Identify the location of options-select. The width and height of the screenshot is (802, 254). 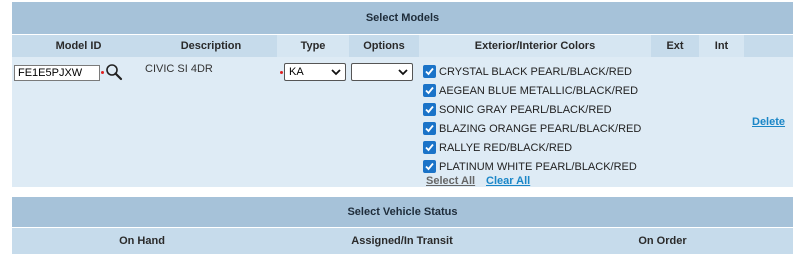
(382, 72).